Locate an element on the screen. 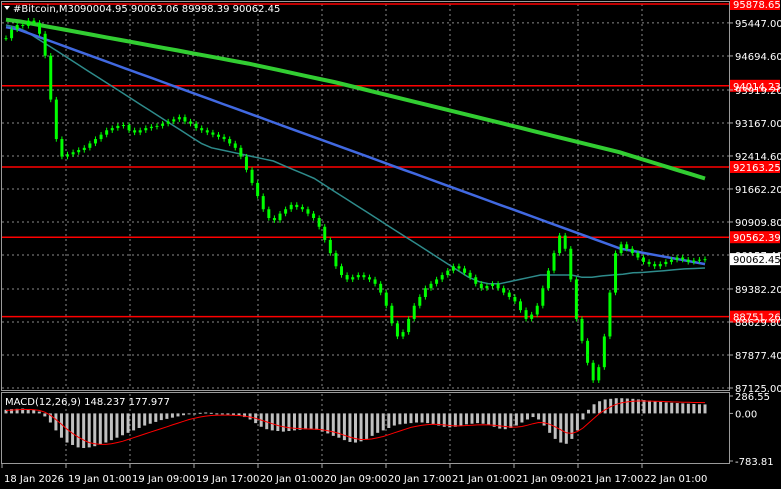  macd-label: MACD(12,26,9) 148.237 177.977 is located at coordinates (87, 402).